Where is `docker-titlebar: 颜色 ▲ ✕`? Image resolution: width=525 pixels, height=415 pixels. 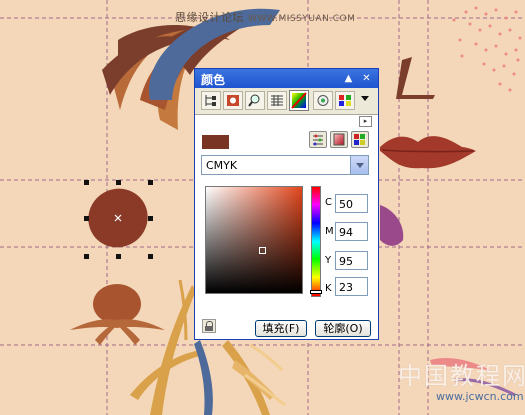
docker-titlebar: 颜色 ▲ ✕ is located at coordinates (286, 78).